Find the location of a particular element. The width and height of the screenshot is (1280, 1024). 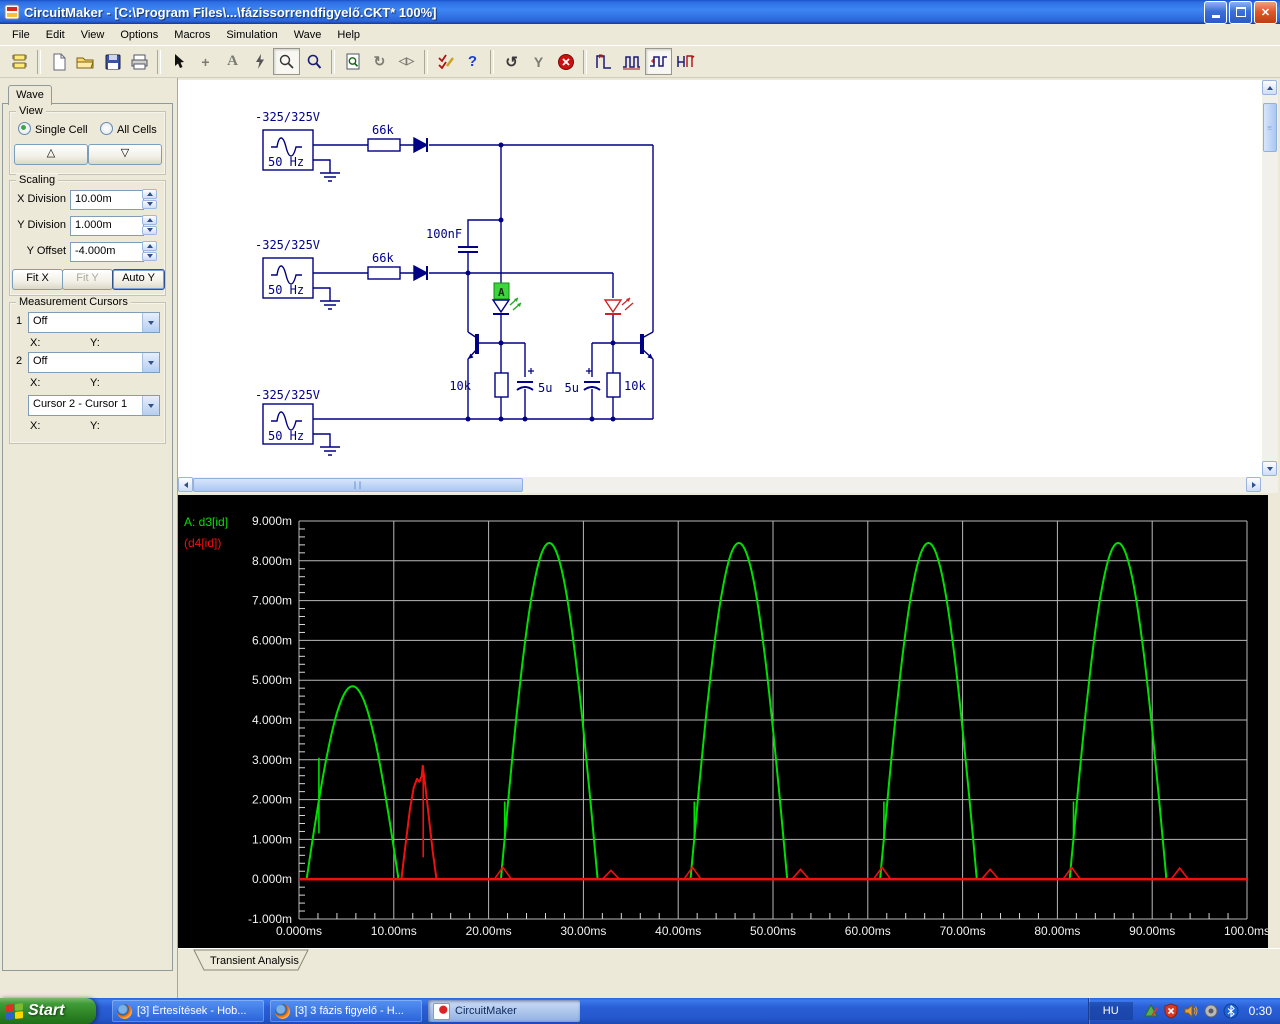

restore-button is located at coordinates (1240, 12).